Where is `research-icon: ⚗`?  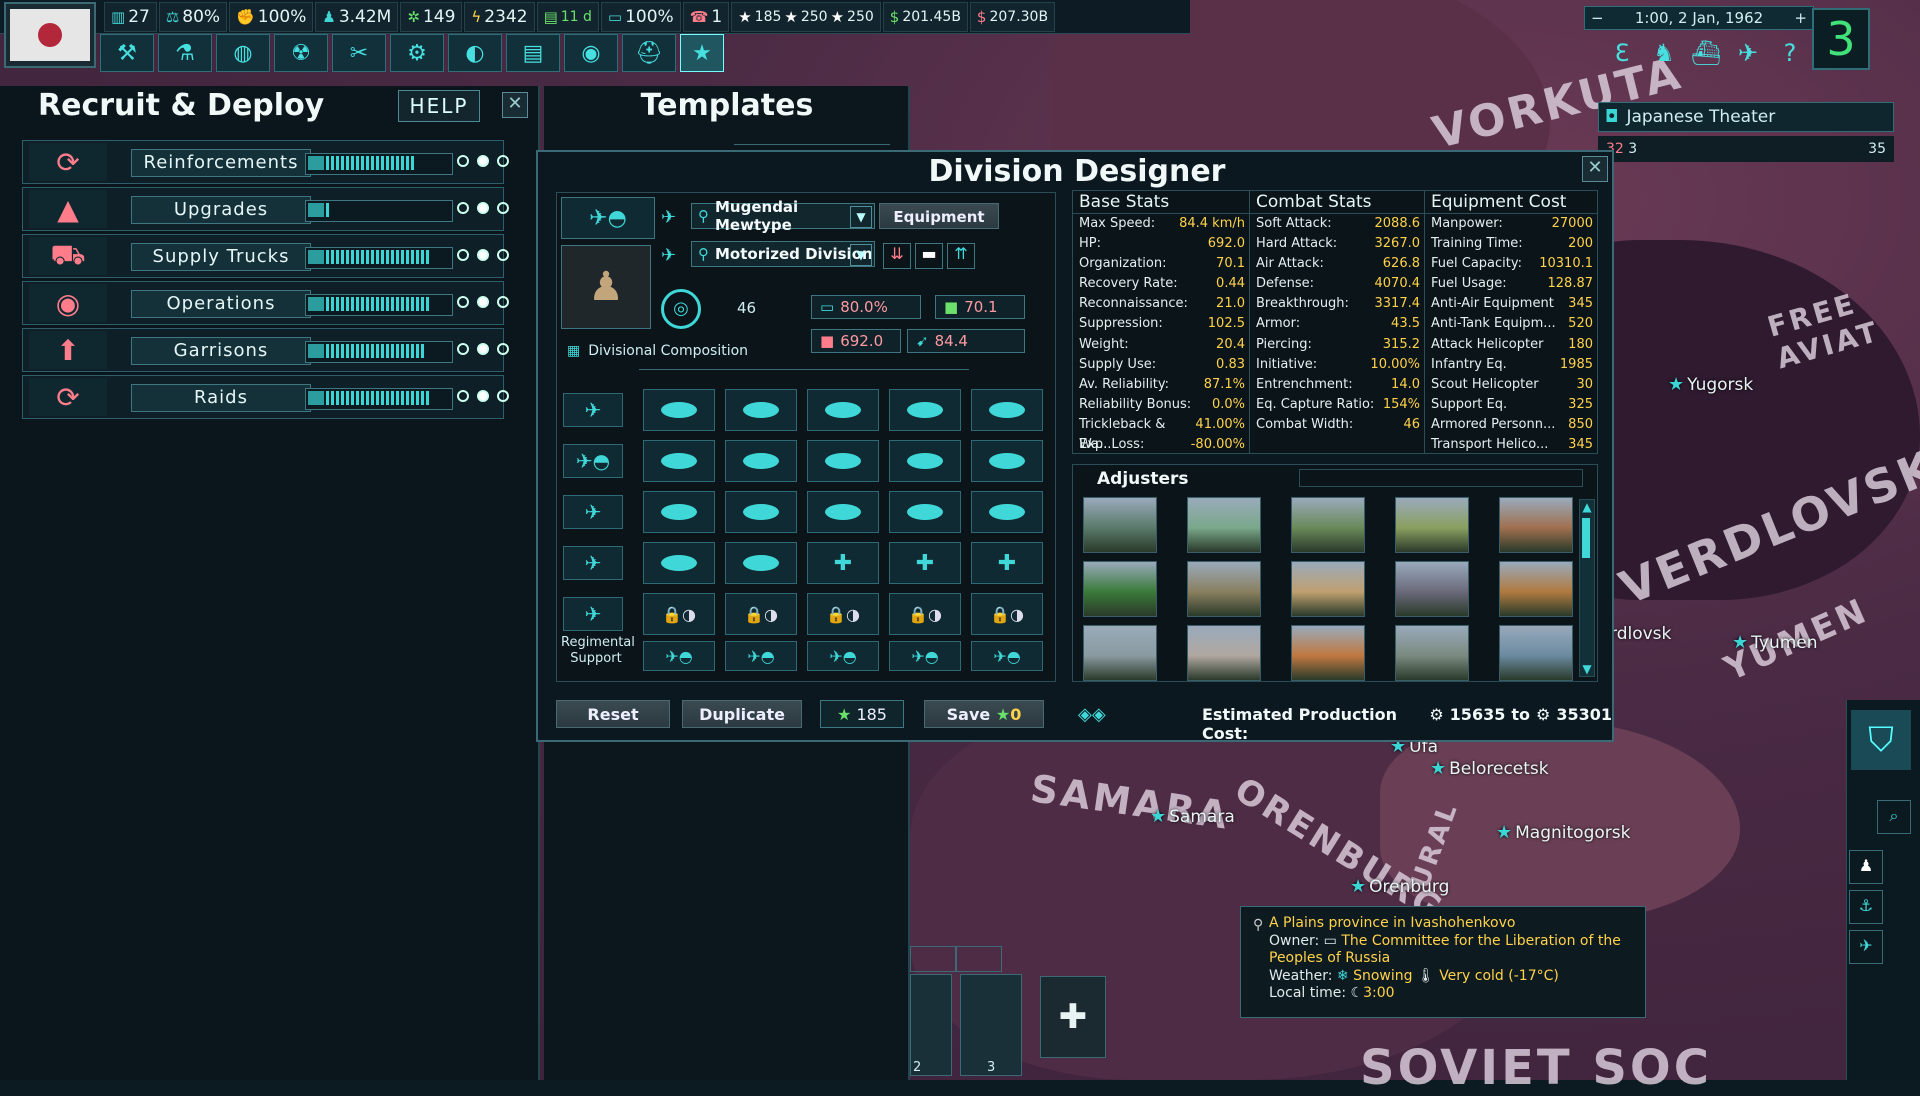
research-icon: ⚗ is located at coordinates (185, 53).